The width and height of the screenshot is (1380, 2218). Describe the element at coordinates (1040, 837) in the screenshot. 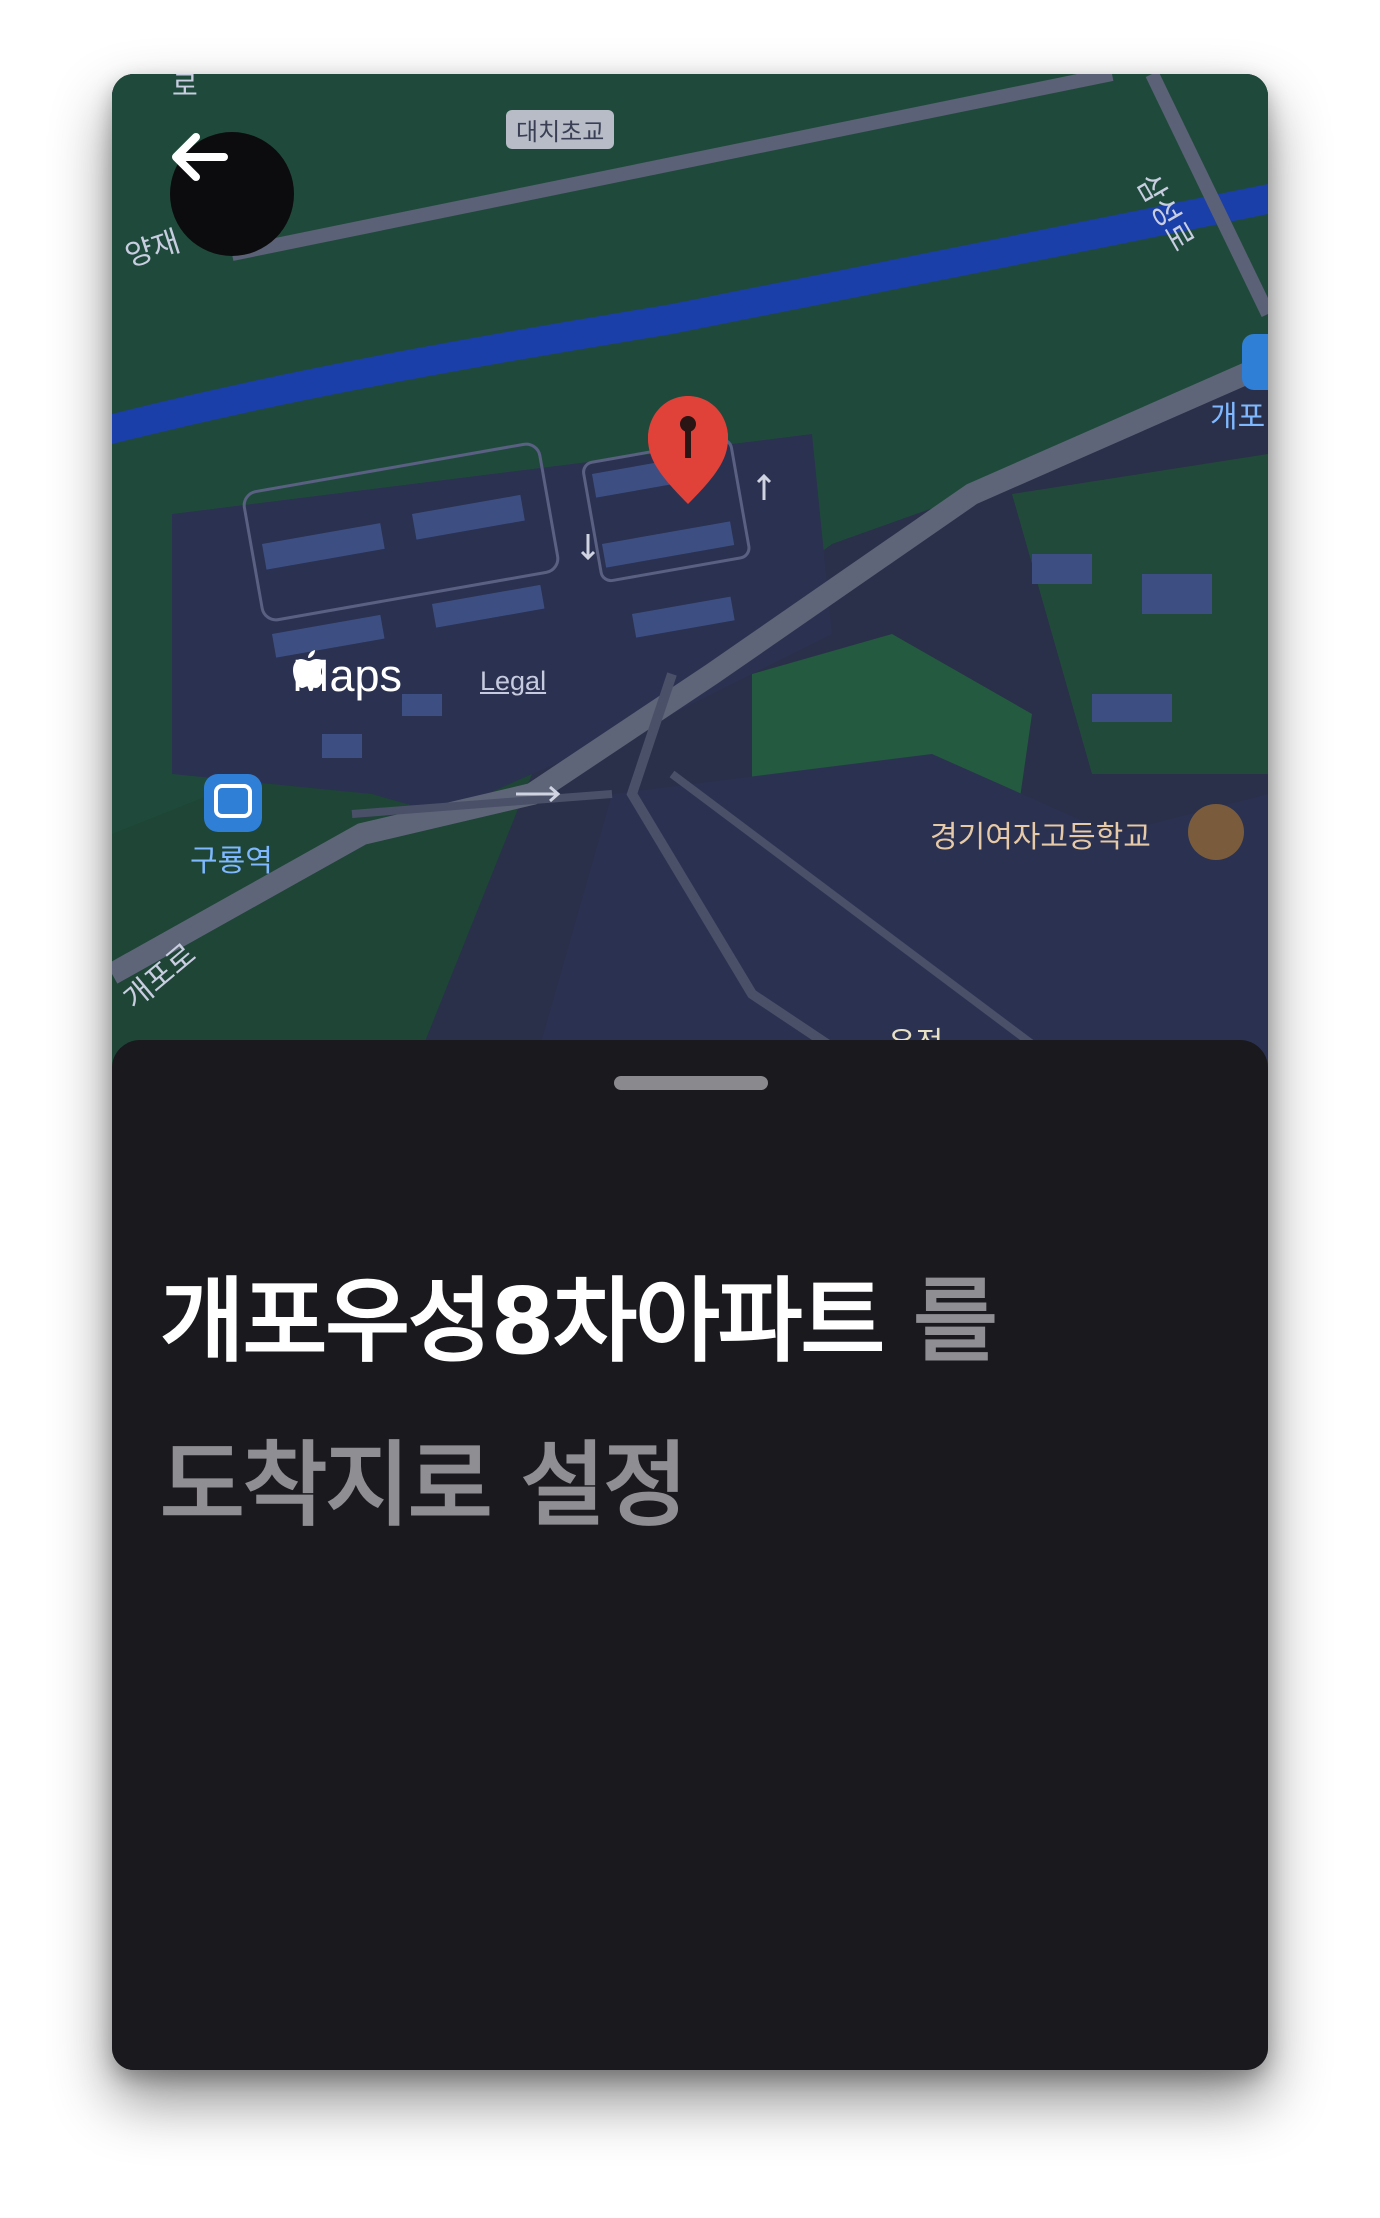

I see `school-label-girls-high: 경기여자고등학교` at that location.